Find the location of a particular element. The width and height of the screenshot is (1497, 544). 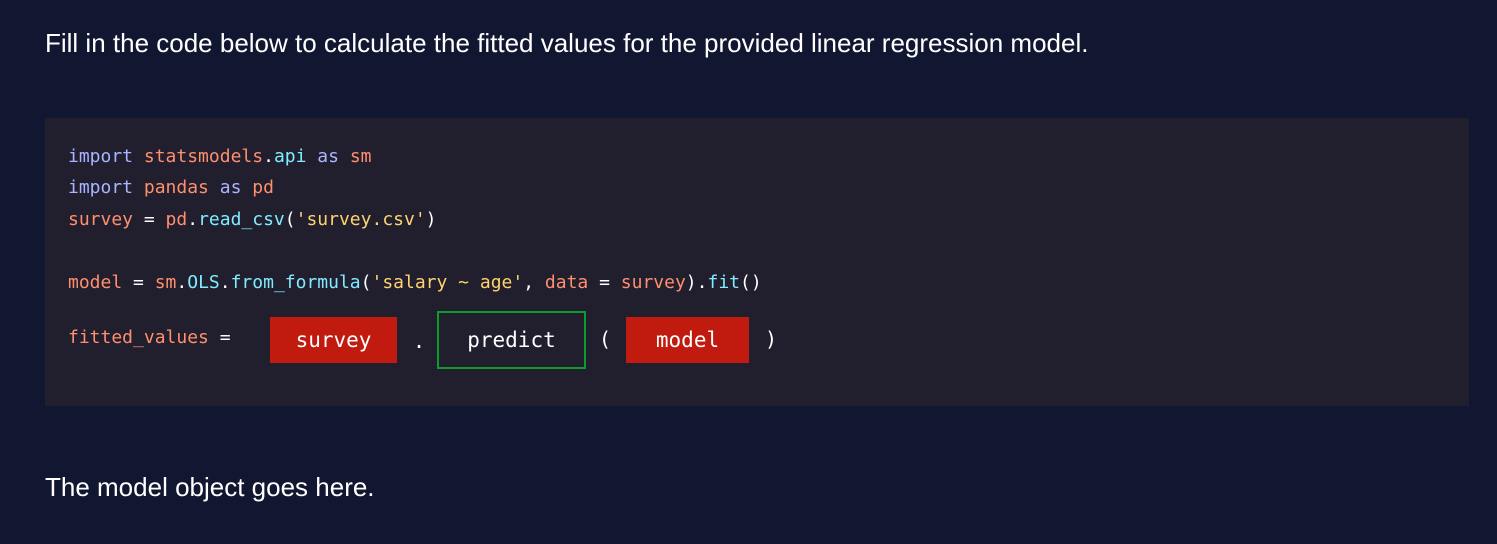

code-line-3: survey = pd.read_csv('survey.csv') is located at coordinates (252, 220).